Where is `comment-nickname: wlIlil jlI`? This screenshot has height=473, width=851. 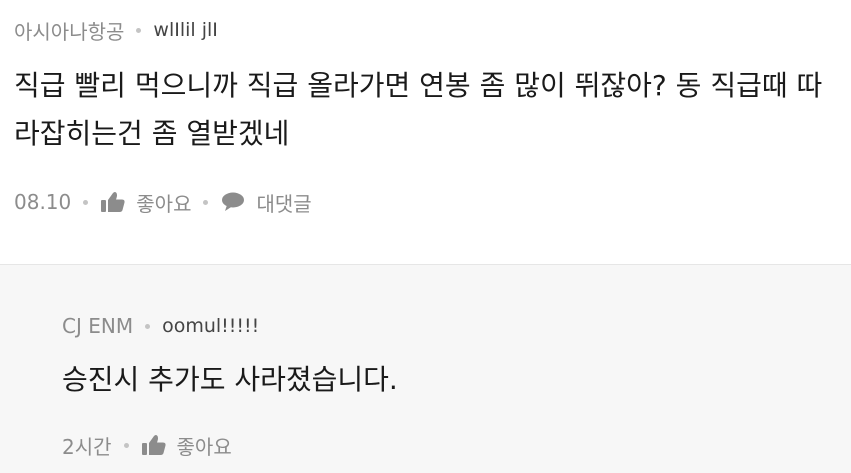 comment-nickname: wlIlil jlI is located at coordinates (185, 30).